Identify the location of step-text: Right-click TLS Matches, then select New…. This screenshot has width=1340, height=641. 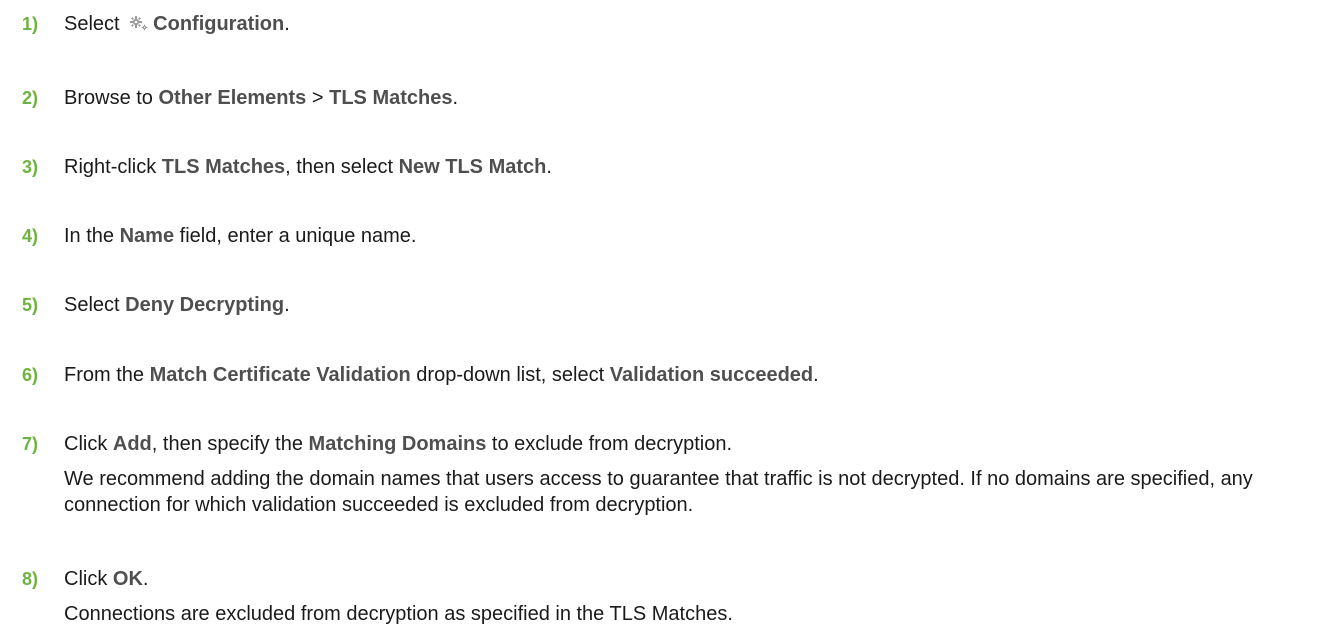
(308, 167).